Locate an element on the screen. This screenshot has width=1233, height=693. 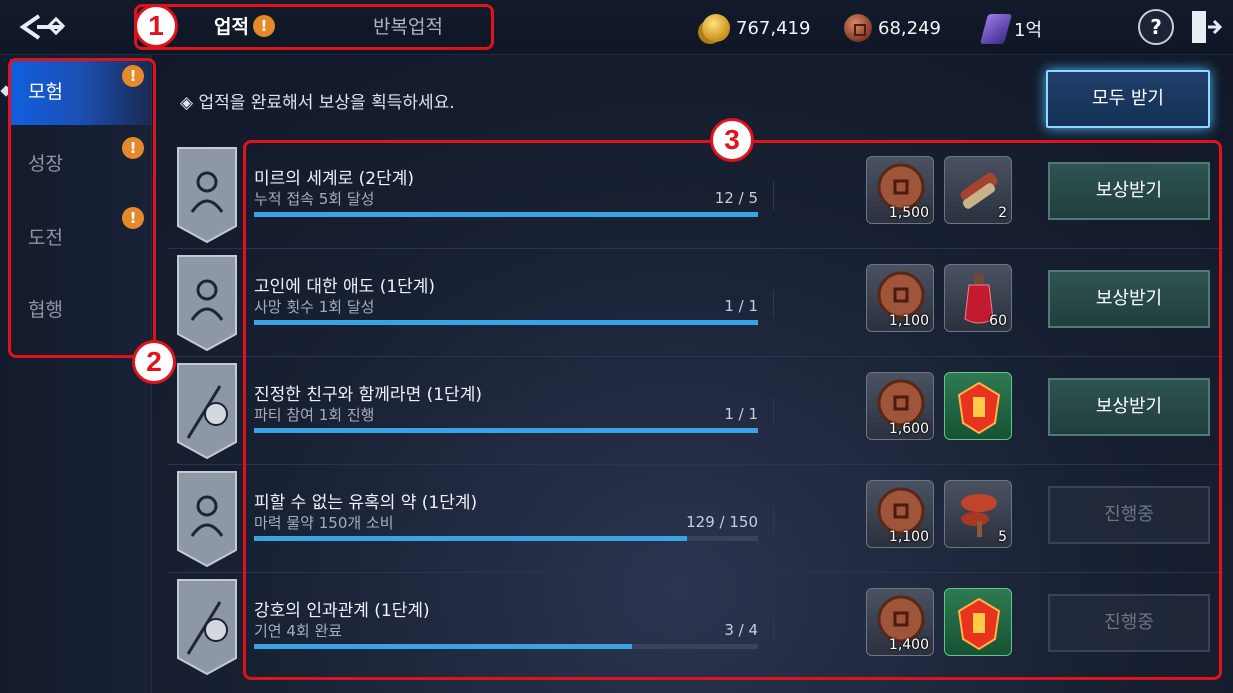
gold-coins-icon is located at coordinates (716, 28).